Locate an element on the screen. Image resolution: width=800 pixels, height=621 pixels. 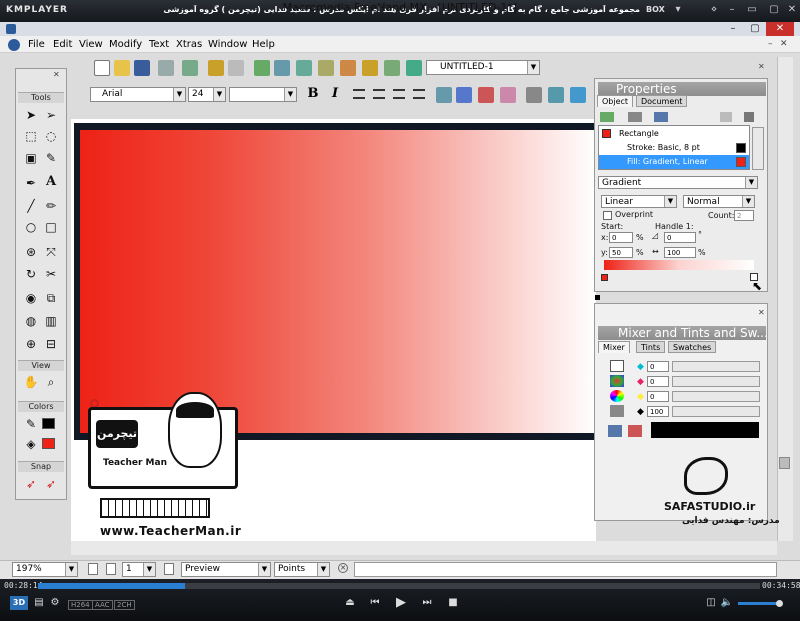
shape-tool-icon is located at coordinates (464, 95).